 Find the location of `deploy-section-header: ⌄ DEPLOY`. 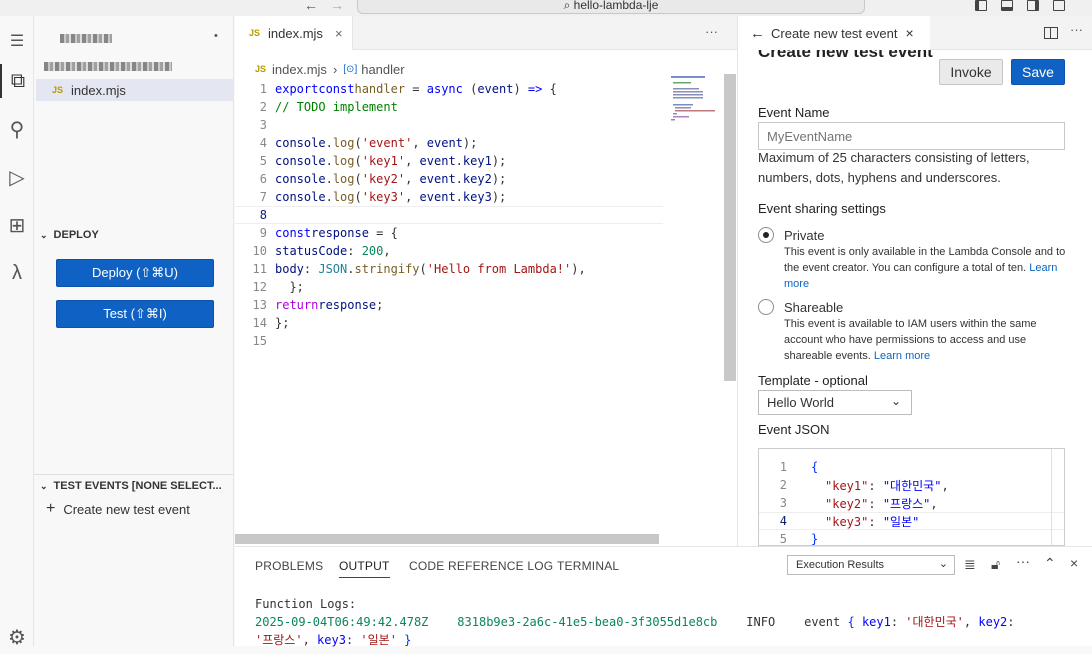

deploy-section-header: ⌄ DEPLOY is located at coordinates (69, 235).